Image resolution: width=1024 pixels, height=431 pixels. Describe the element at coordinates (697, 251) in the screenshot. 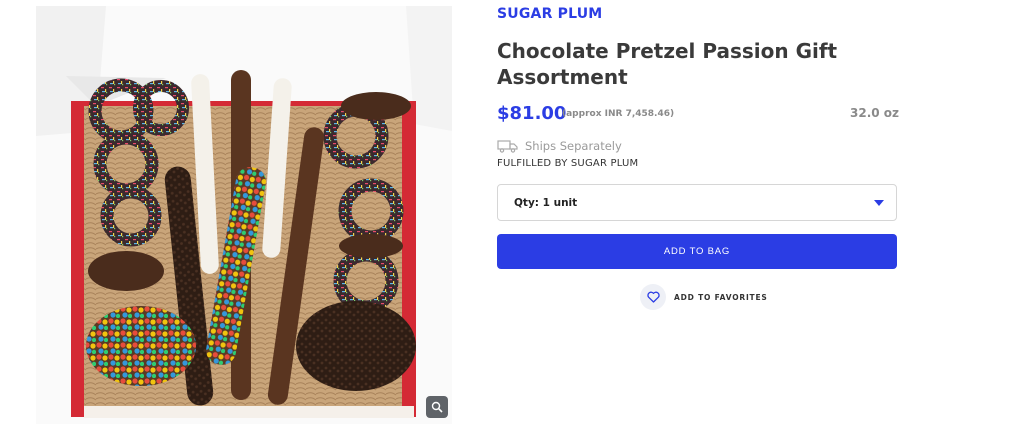

I see `add-to-bag-button: ADD TO BAG` at that location.